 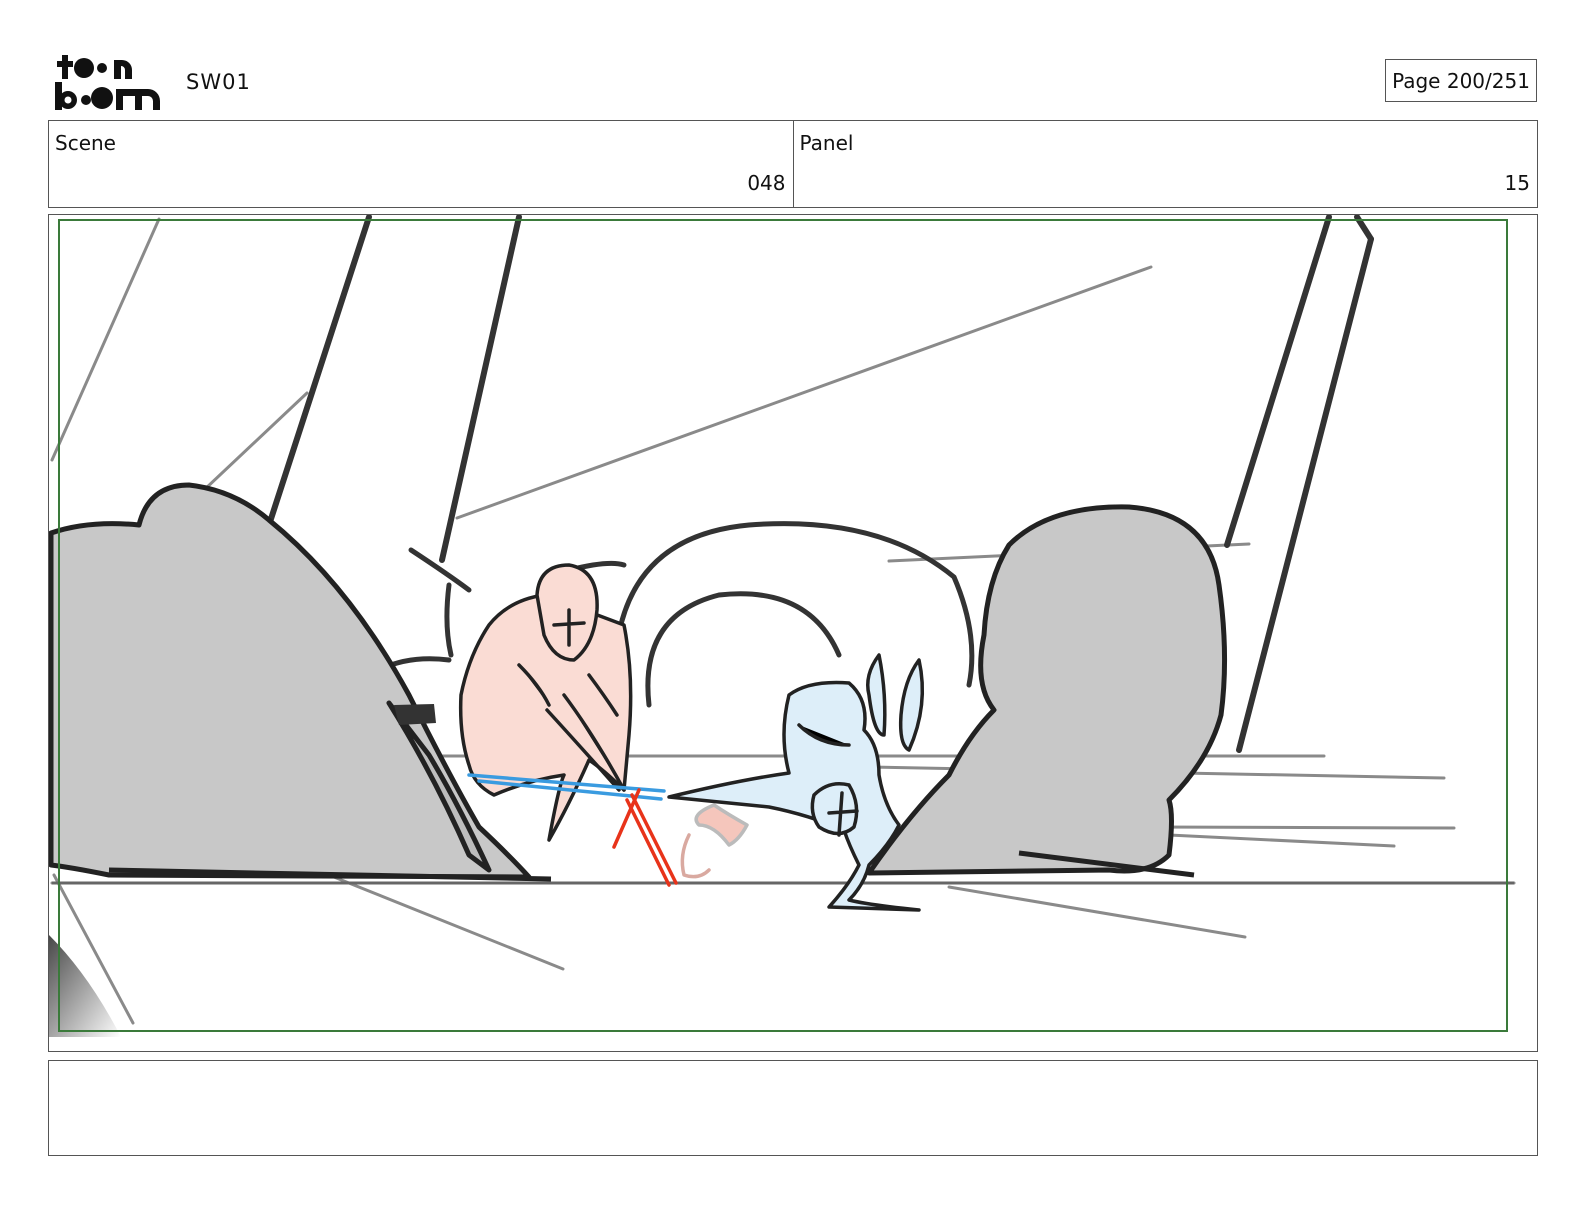 What do you see at coordinates (290, 681) in the screenshot?
I see `left-rocks` at bounding box center [290, 681].